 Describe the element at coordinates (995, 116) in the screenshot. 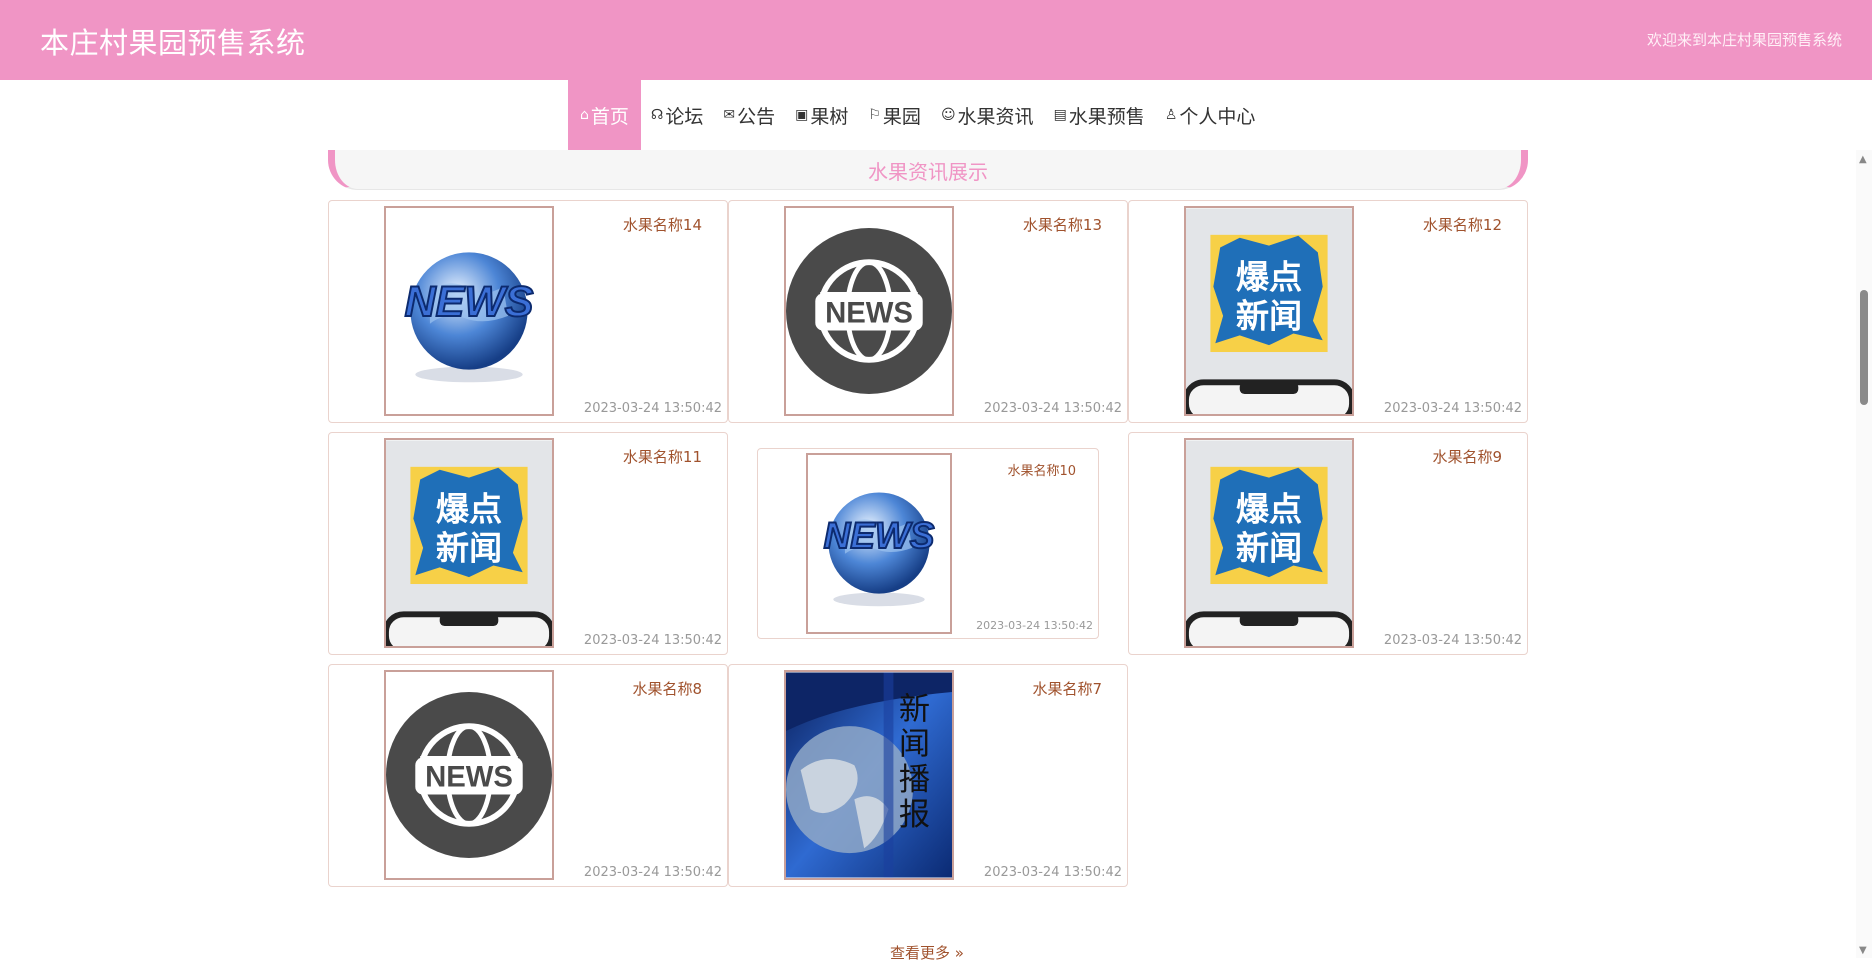

I see `nav-item-label: 水果资讯` at that location.